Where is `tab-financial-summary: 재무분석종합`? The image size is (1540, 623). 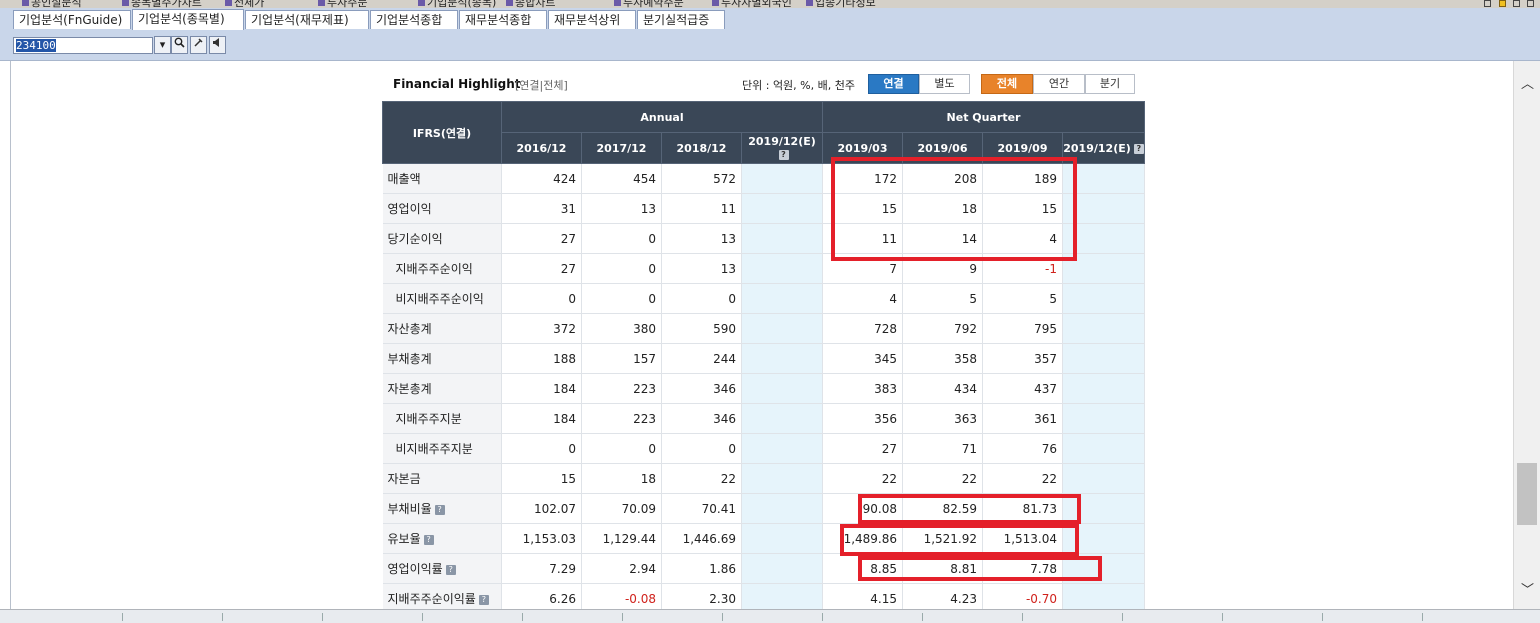 tab-financial-summary: 재무분석종합 is located at coordinates (503, 19).